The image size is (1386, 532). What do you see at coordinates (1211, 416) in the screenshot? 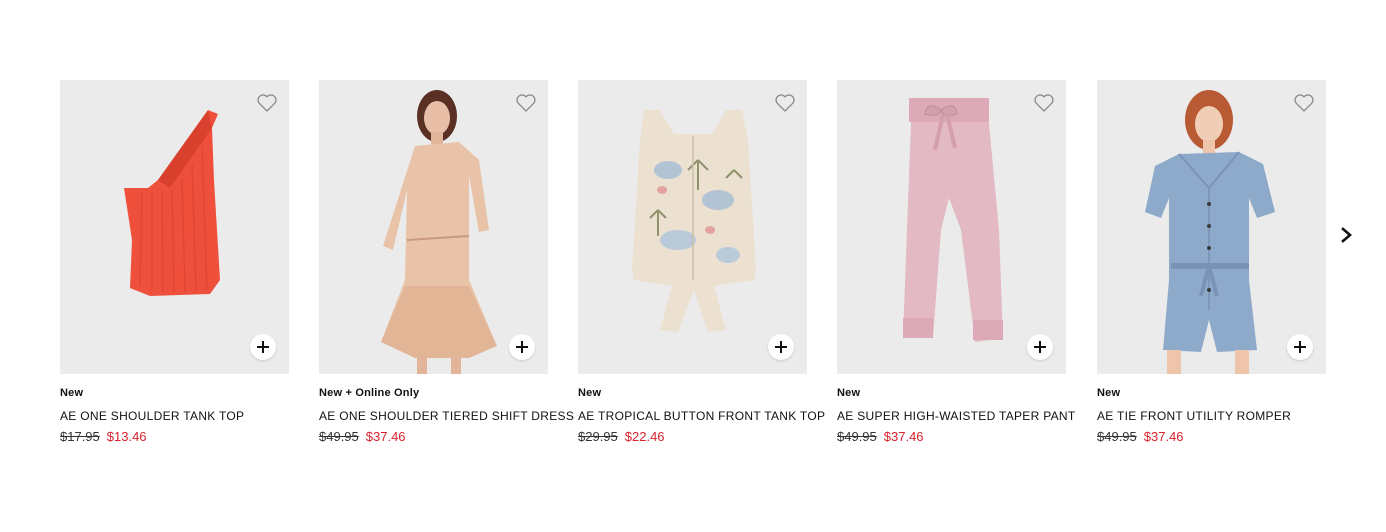
I see `product-name: AE TIE FRONT UTILITY ROMPER` at bounding box center [1211, 416].